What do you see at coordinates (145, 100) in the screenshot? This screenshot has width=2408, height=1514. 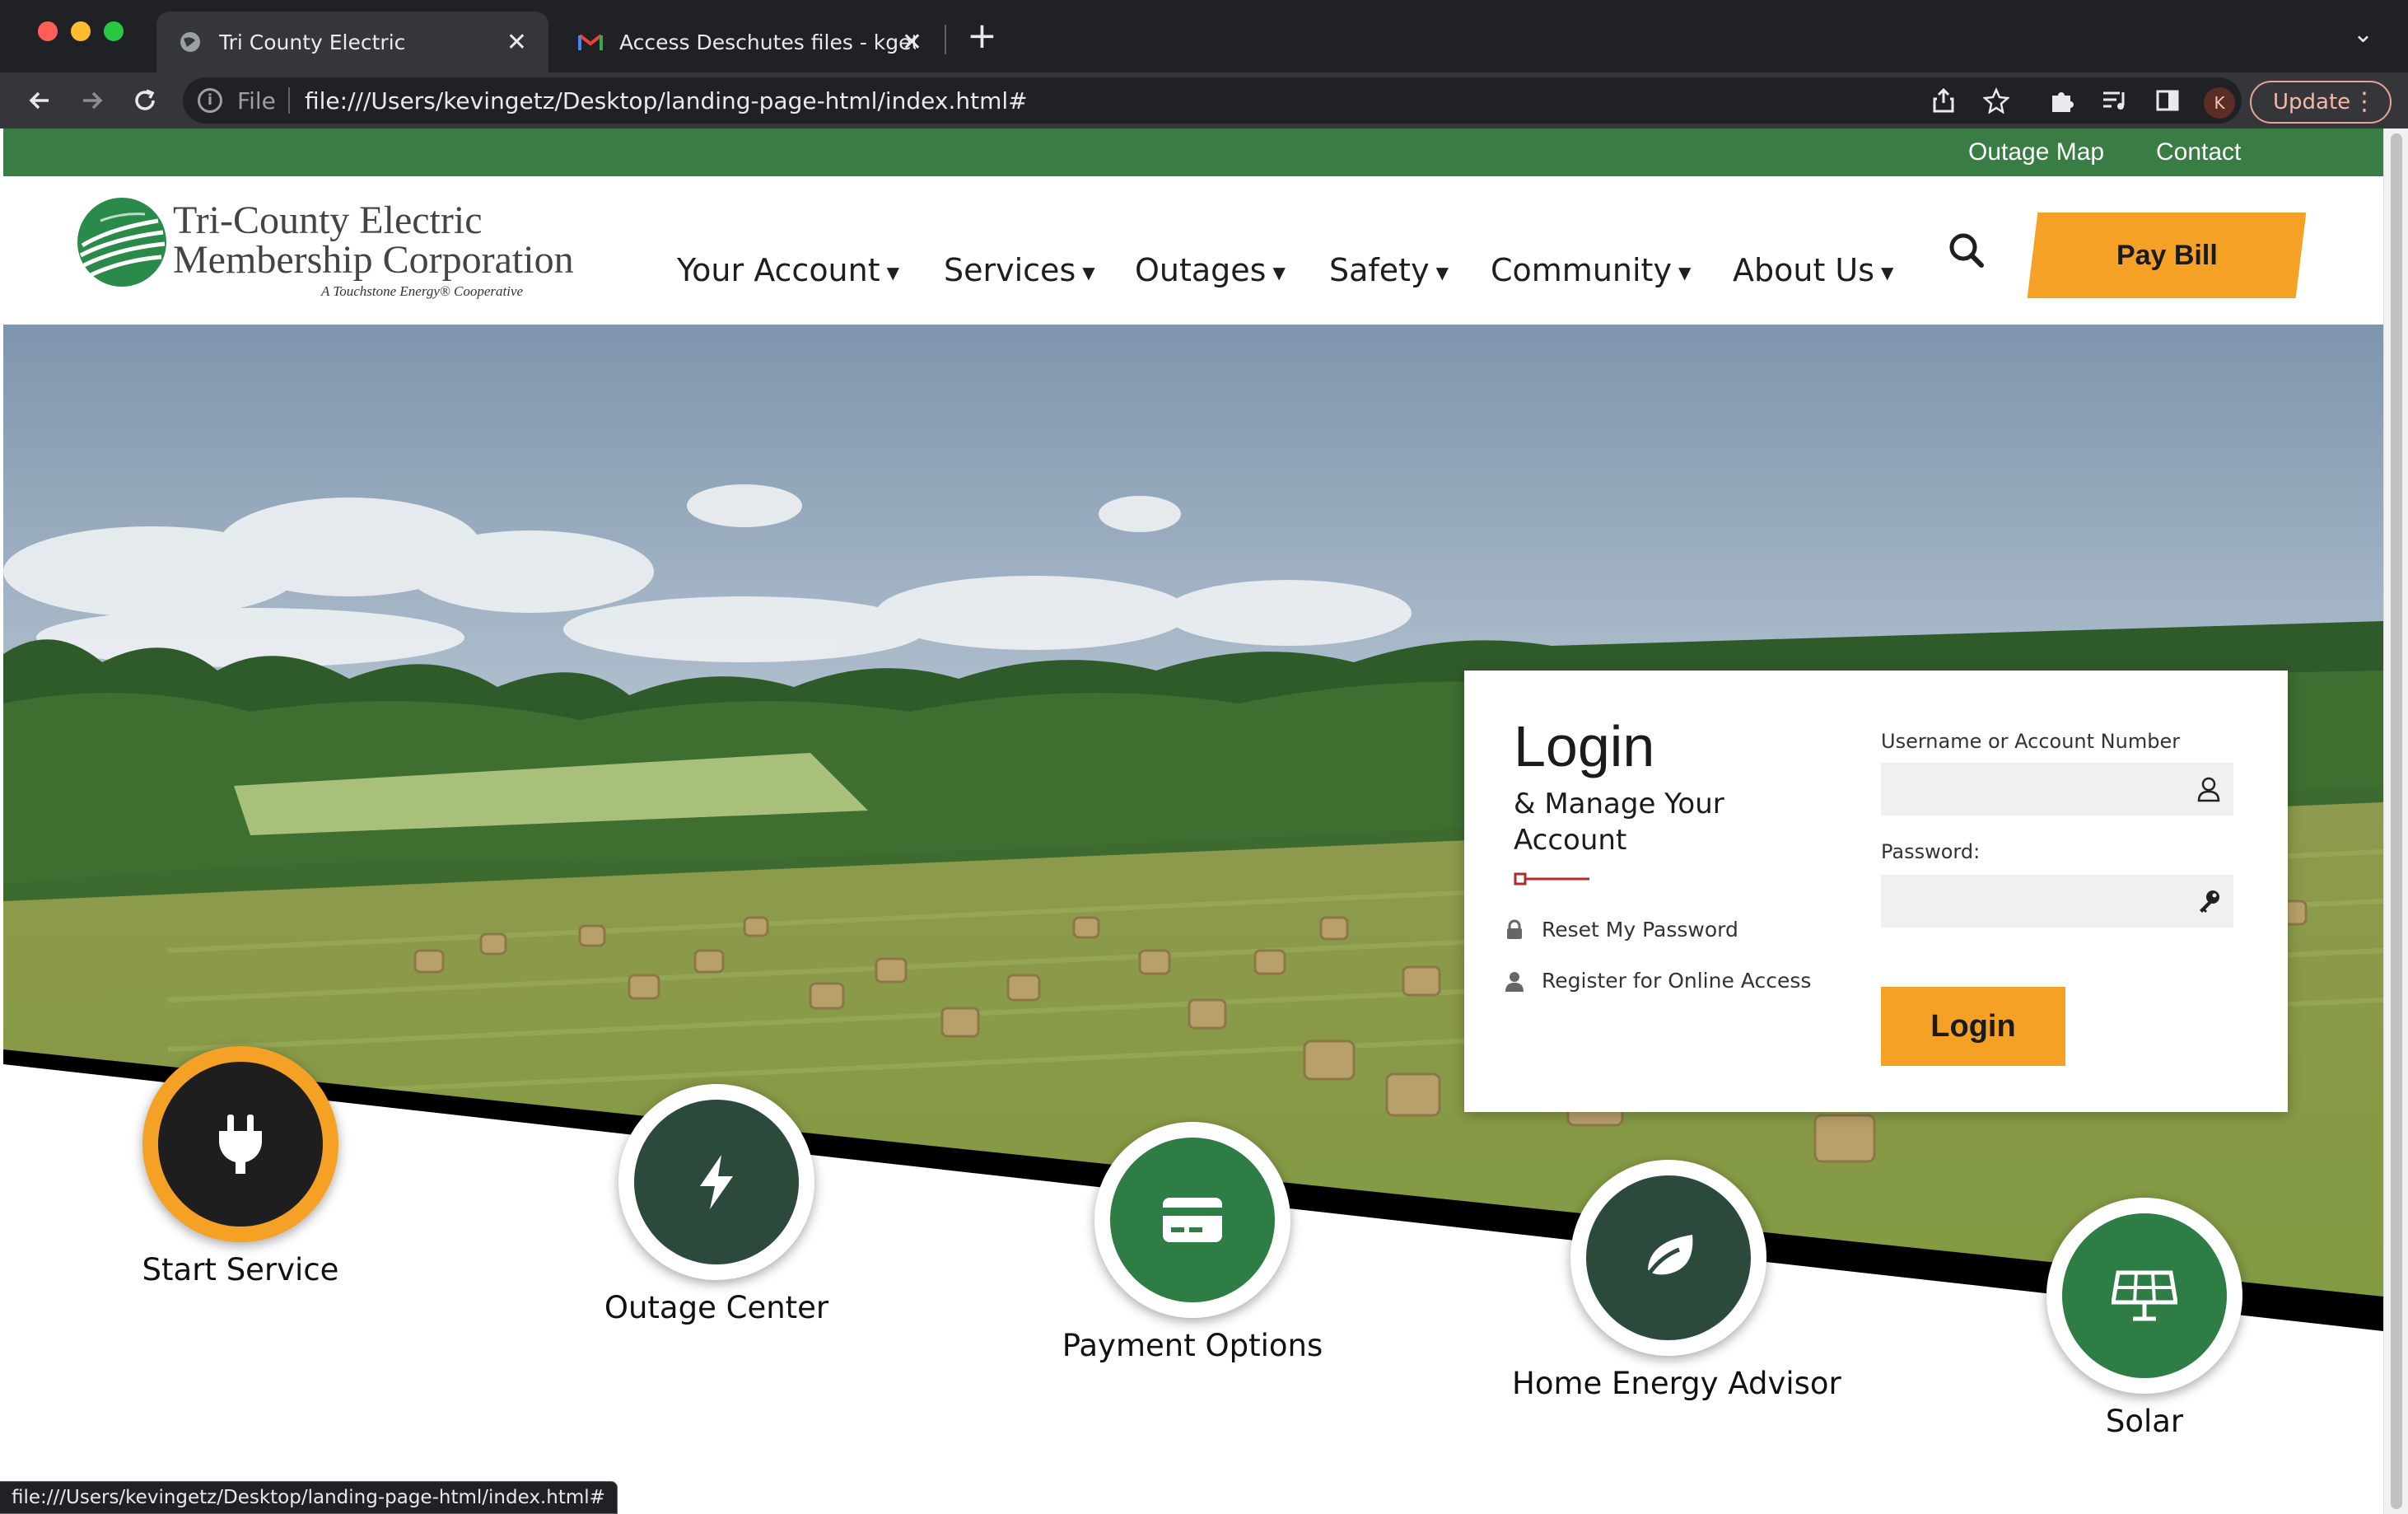 I see `reload-icon` at bounding box center [145, 100].